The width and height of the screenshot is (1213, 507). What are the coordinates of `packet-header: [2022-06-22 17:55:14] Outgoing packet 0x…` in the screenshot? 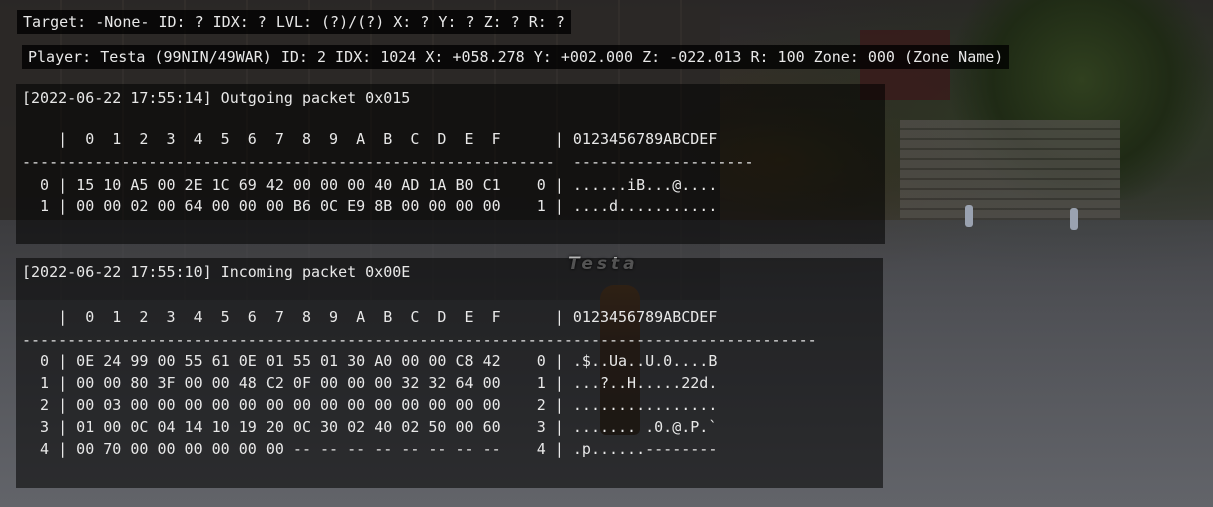 It's located at (216, 98).